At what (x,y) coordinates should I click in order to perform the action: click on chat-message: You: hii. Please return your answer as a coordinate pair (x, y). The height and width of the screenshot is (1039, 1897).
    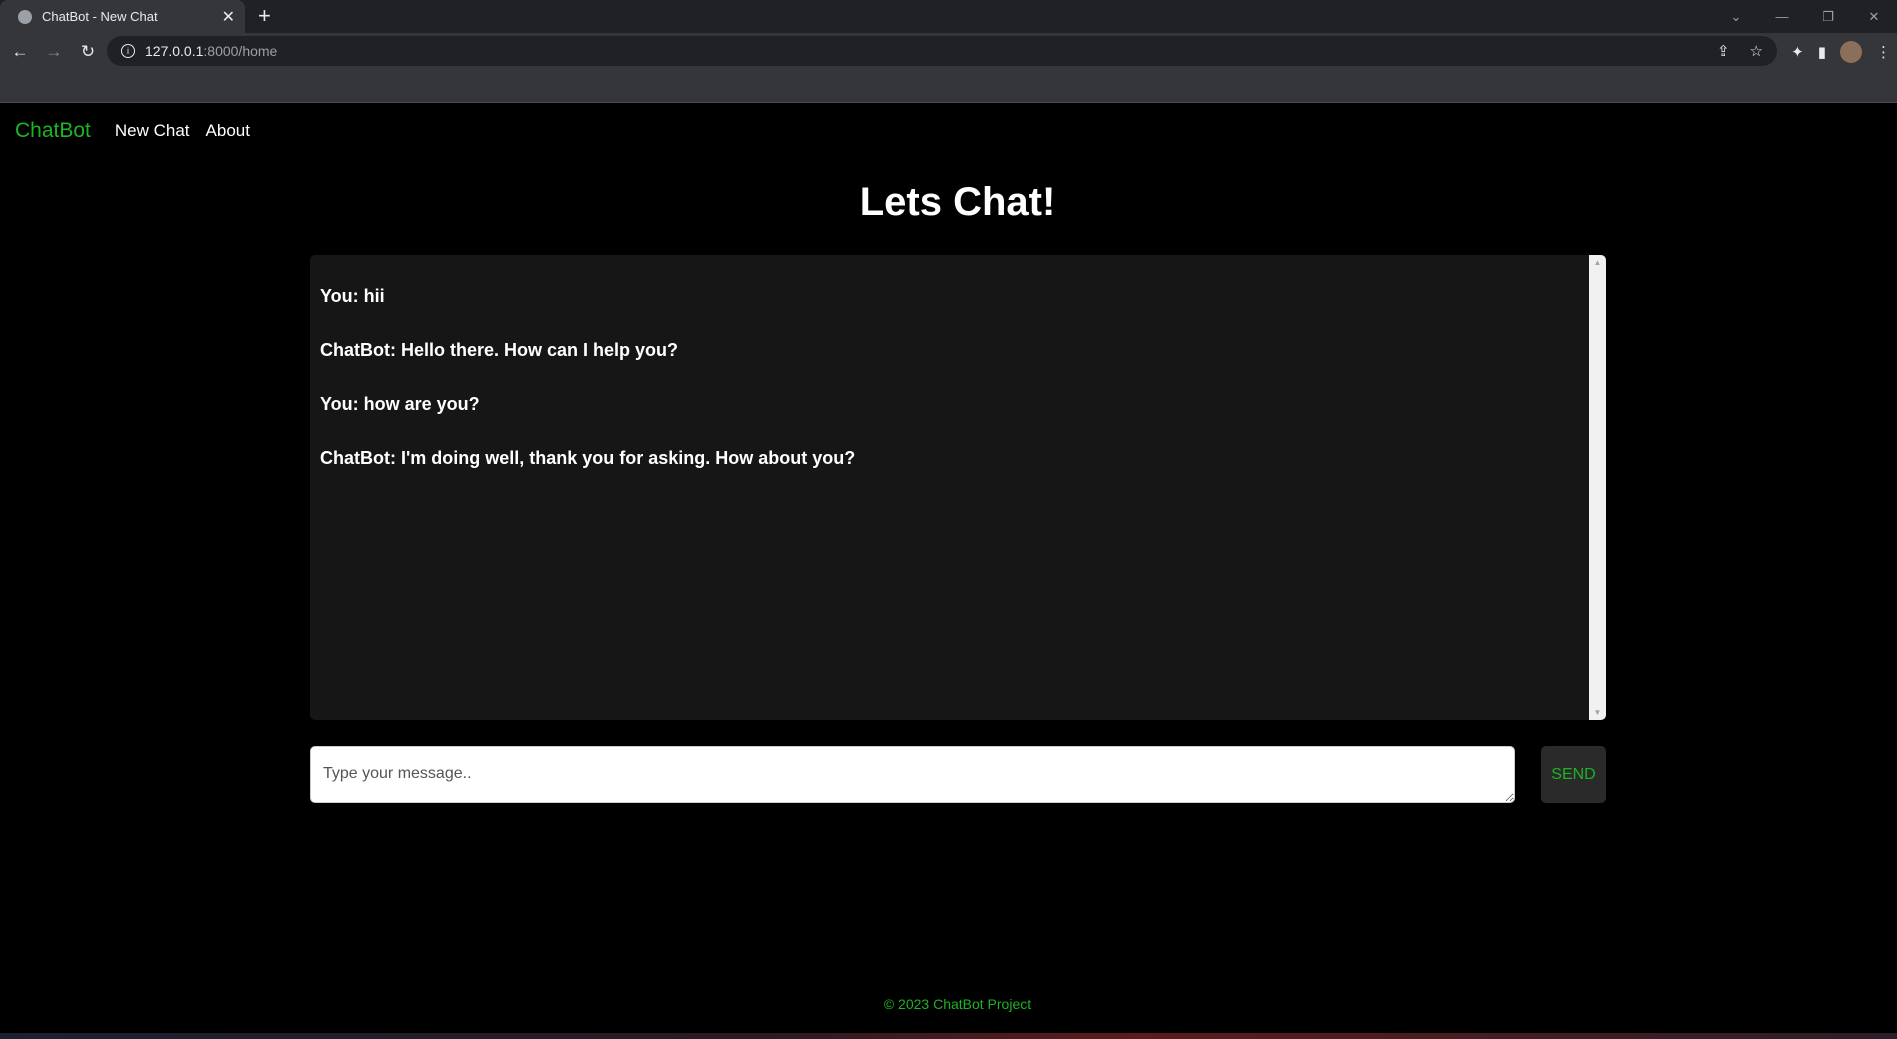
    Looking at the image, I should click on (352, 296).